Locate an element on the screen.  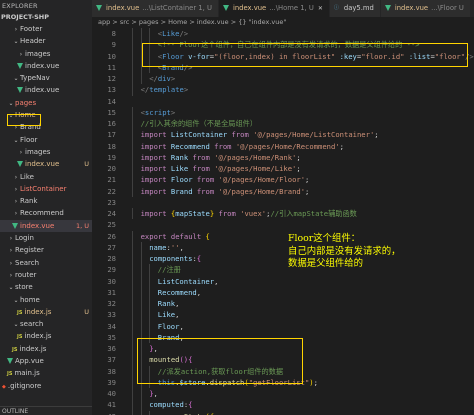
tree-item-brand: › Brand is located at coordinates (46, 127).